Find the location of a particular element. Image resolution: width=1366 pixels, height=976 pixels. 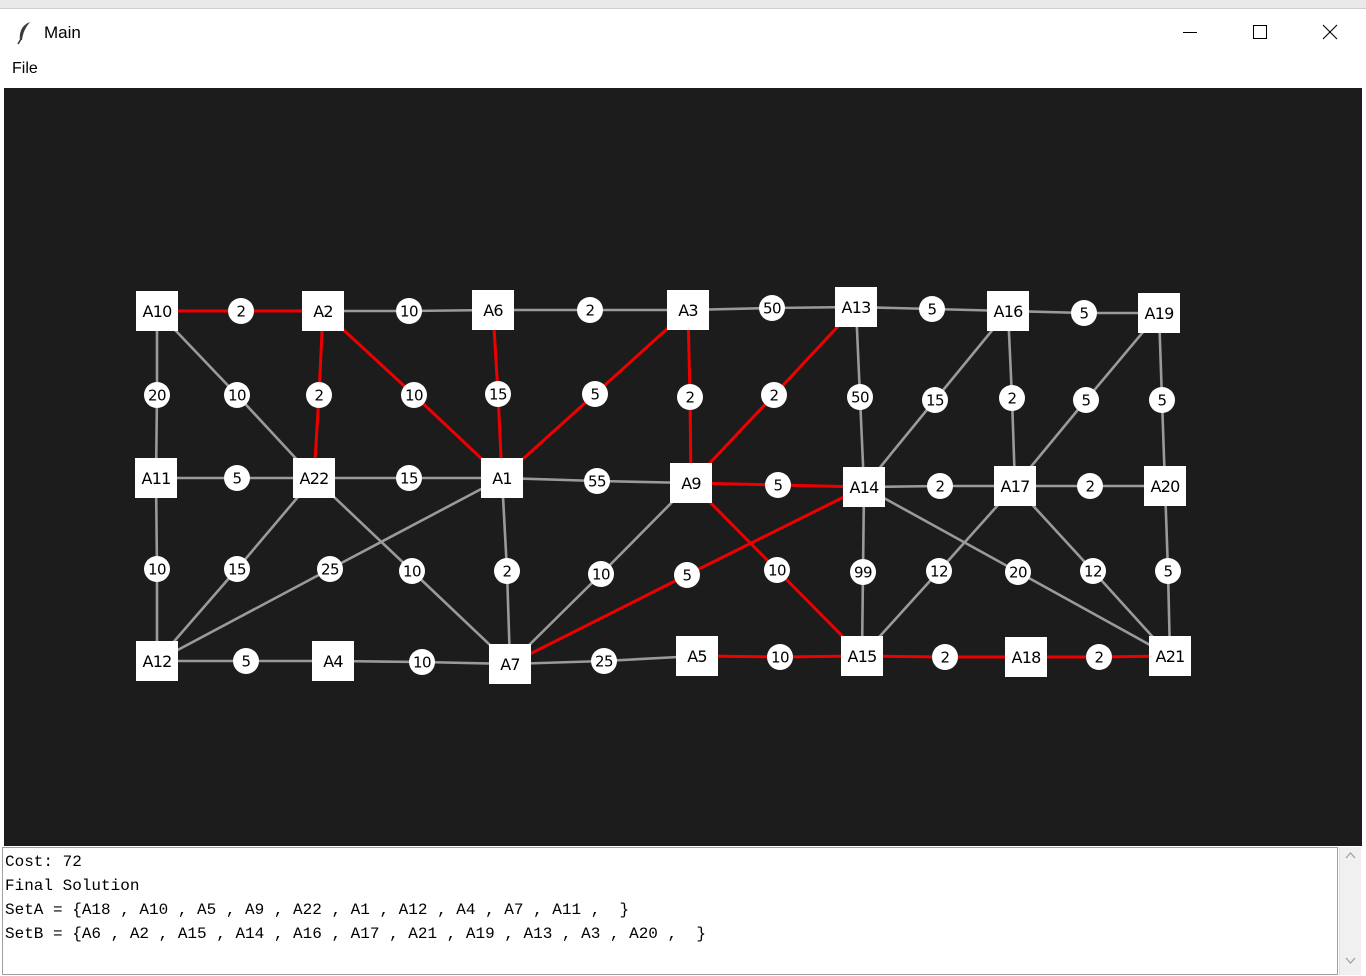

graph-node-label: A21 is located at coordinates (1170, 656).